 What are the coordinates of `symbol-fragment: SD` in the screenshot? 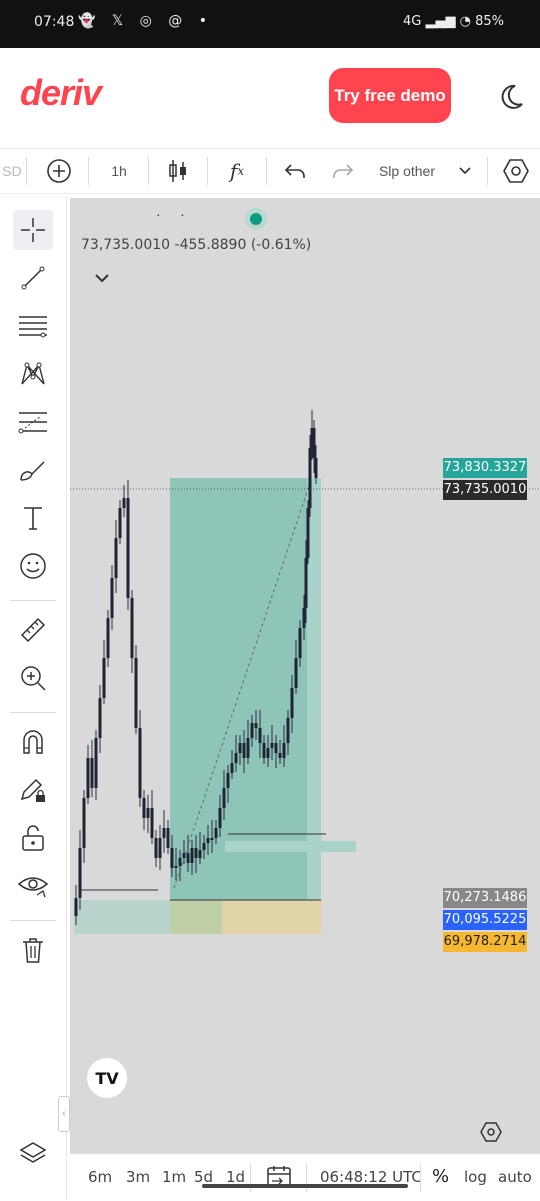 It's located at (12, 171).